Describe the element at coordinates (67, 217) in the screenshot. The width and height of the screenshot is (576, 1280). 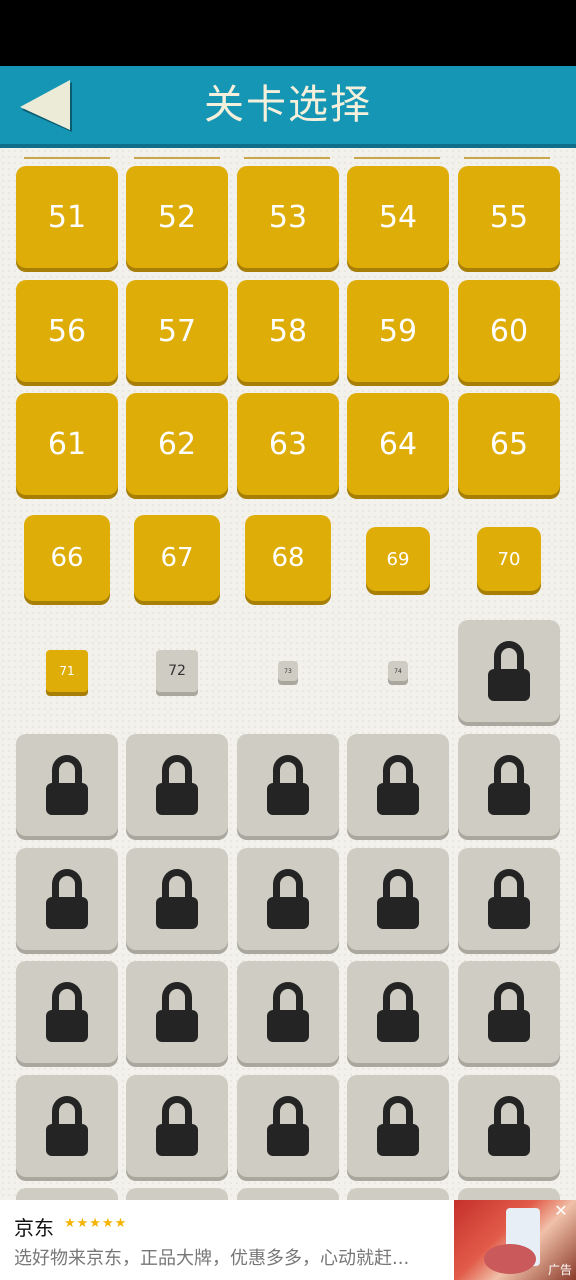
I see `level-tile: 51` at that location.